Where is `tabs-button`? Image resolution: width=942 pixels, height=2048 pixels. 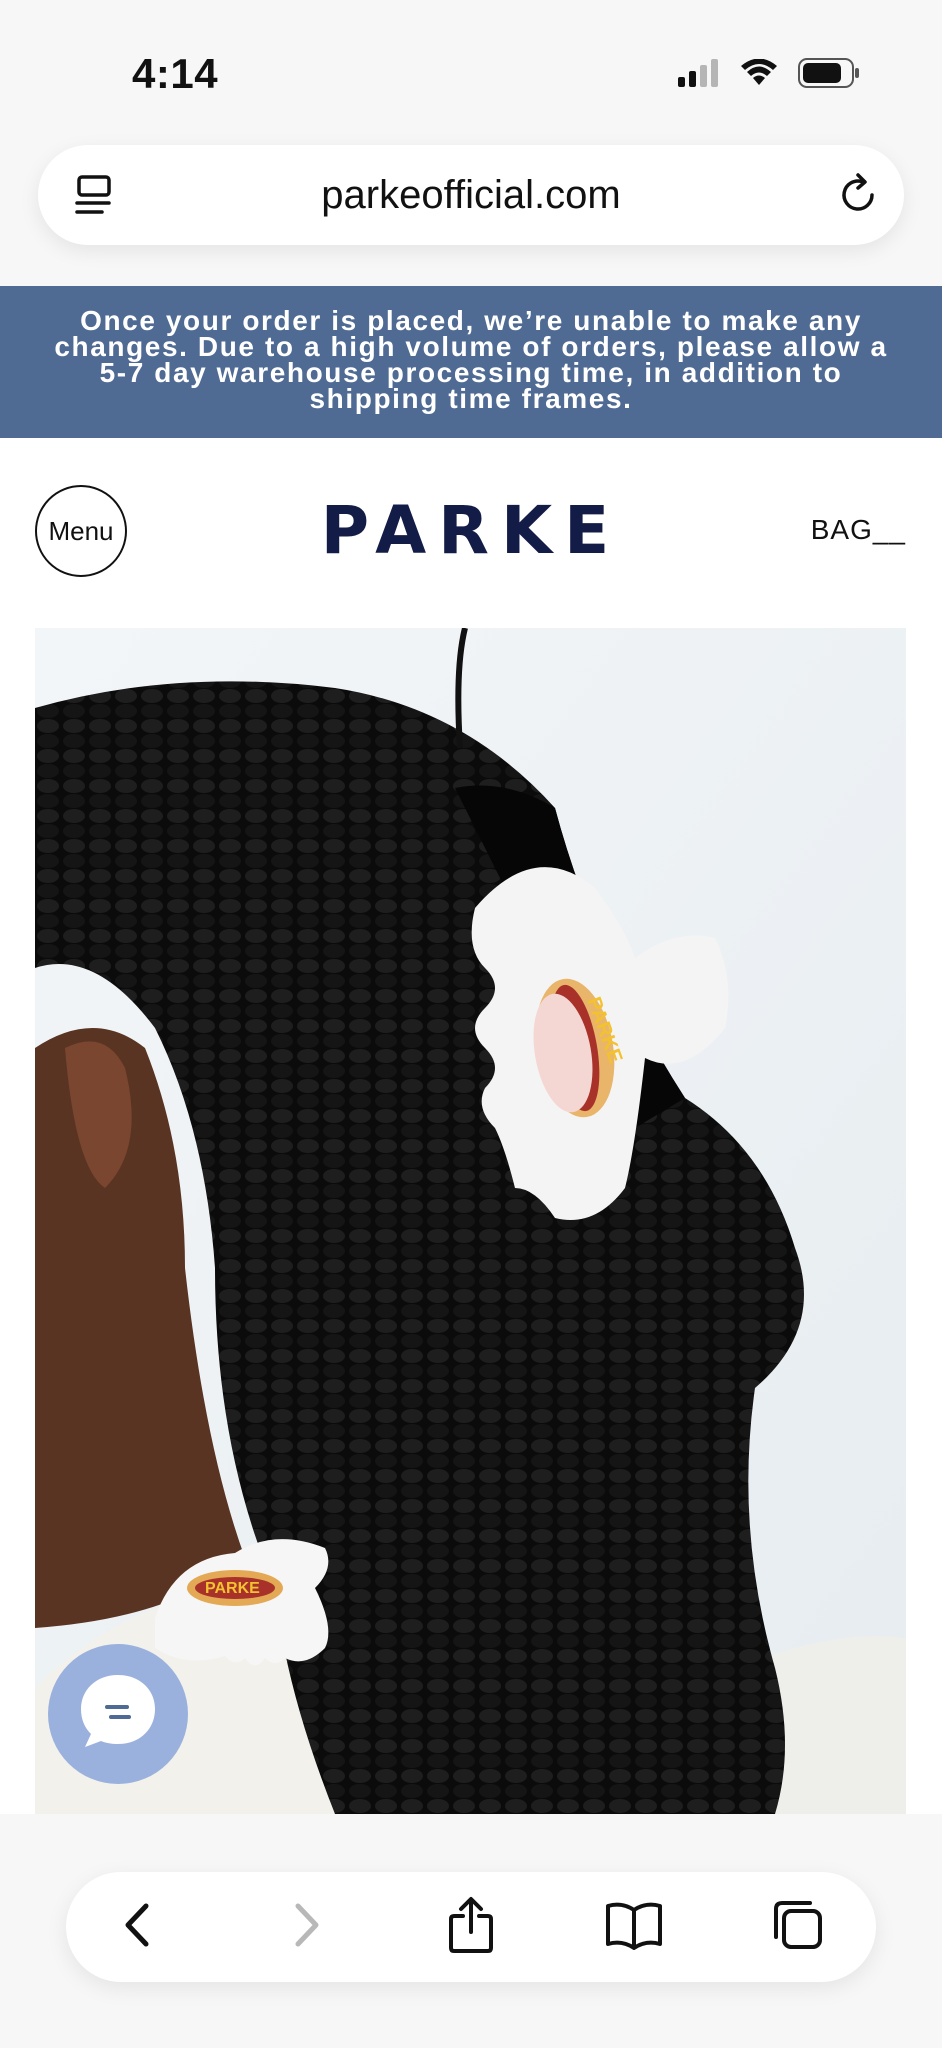
tabs-button is located at coordinates (798, 1927).